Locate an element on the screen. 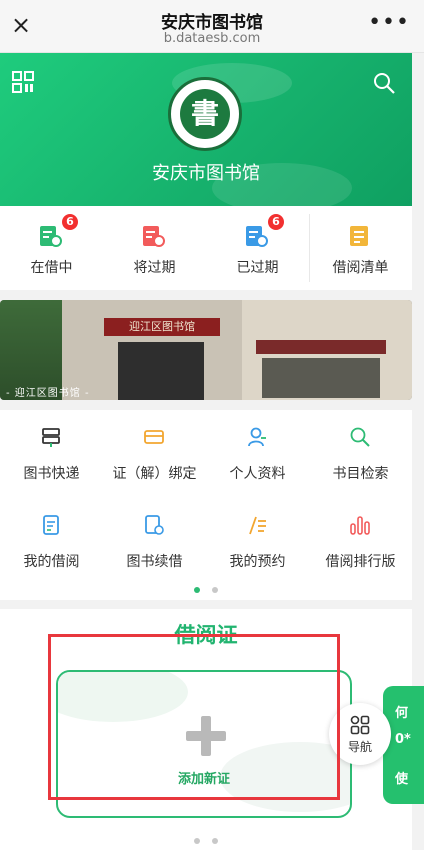 This screenshot has width=424, height=850. grid-item-renew: 图书续借 is located at coordinates (154, 542).